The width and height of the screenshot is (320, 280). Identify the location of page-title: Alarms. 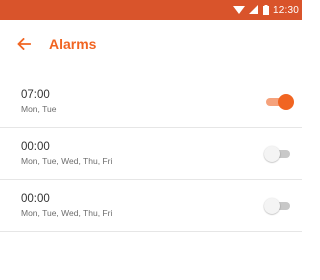
(73, 43).